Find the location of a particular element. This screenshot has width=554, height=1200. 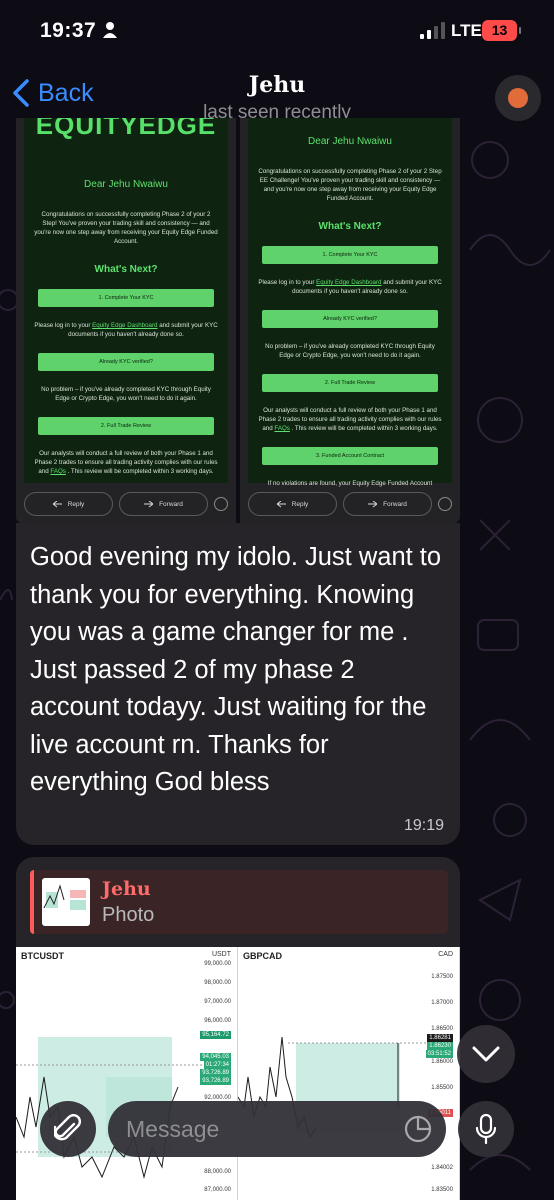

price-tick: 99,000.00 is located at coordinates (217, 964).